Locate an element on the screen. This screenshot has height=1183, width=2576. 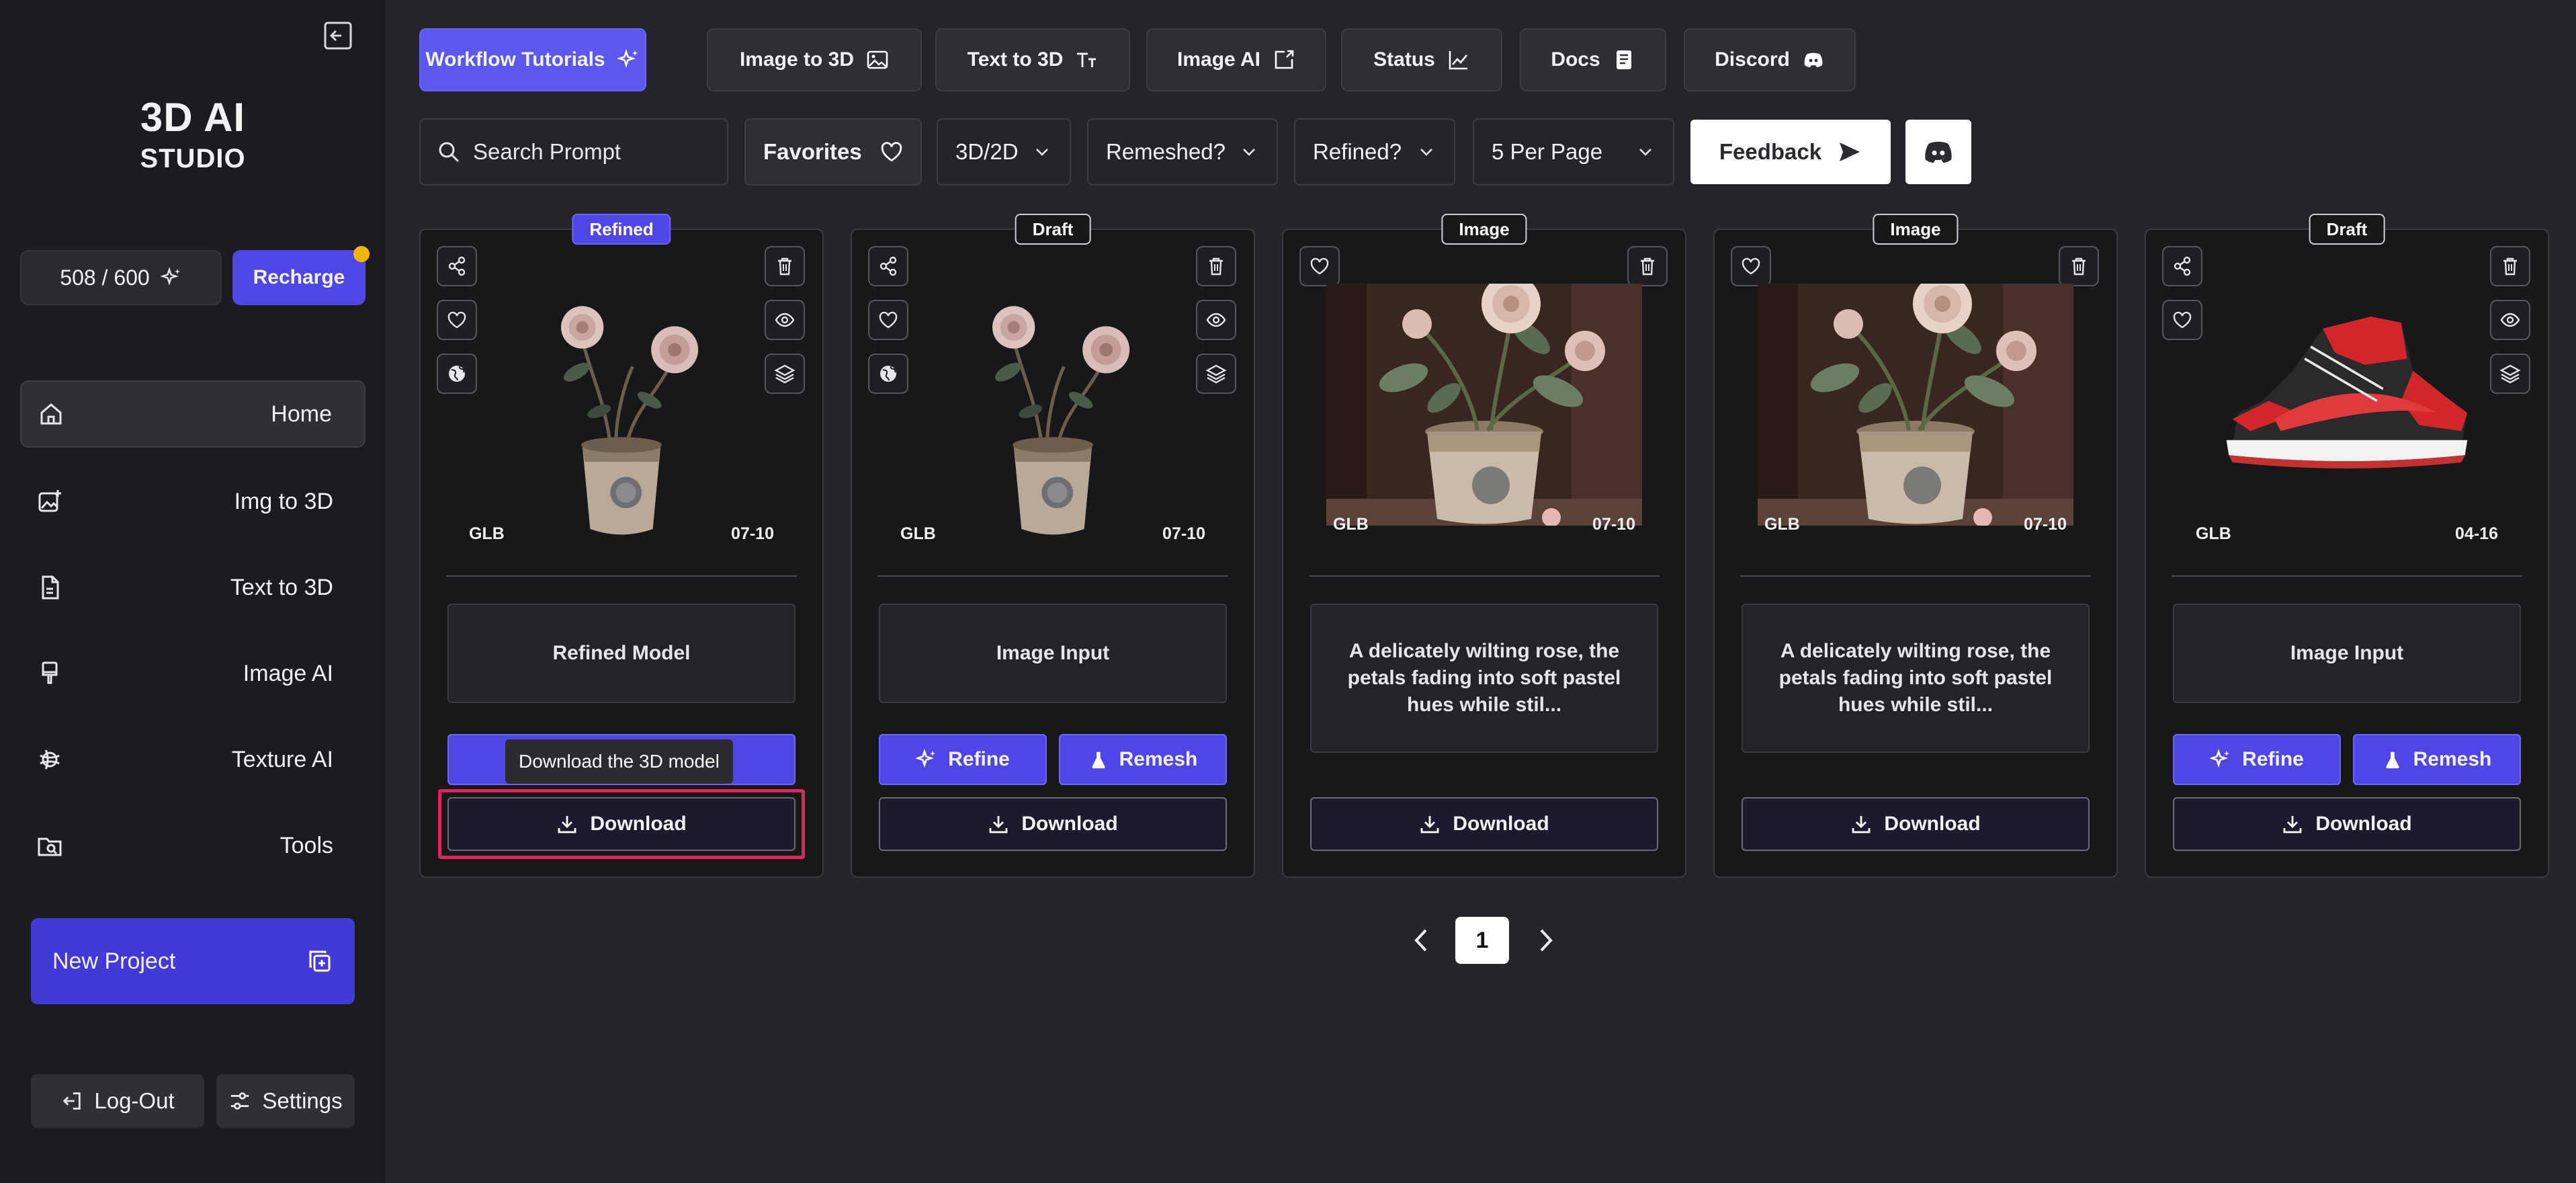
sparkles-icon is located at coordinates (627, 58).